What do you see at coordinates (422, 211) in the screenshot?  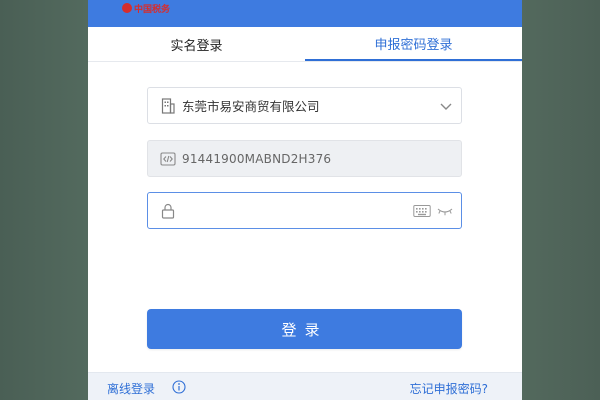 I see `keyboard-icon` at bounding box center [422, 211].